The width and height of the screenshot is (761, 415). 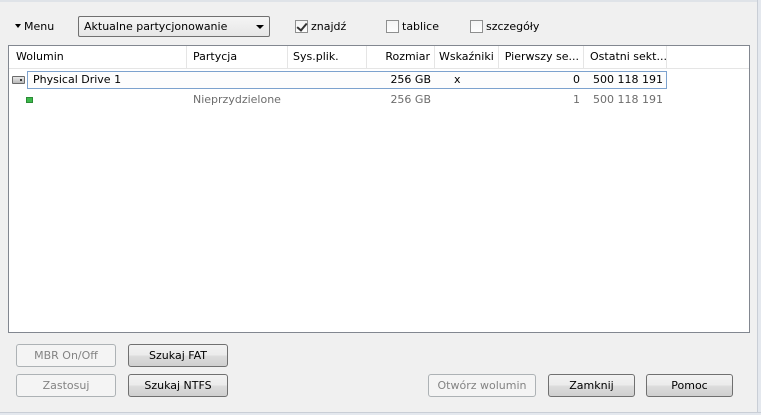 What do you see at coordinates (379, 100) in the screenshot?
I see `table-row: Nieprzydzielone 256 GB 1 500 118 191` at bounding box center [379, 100].